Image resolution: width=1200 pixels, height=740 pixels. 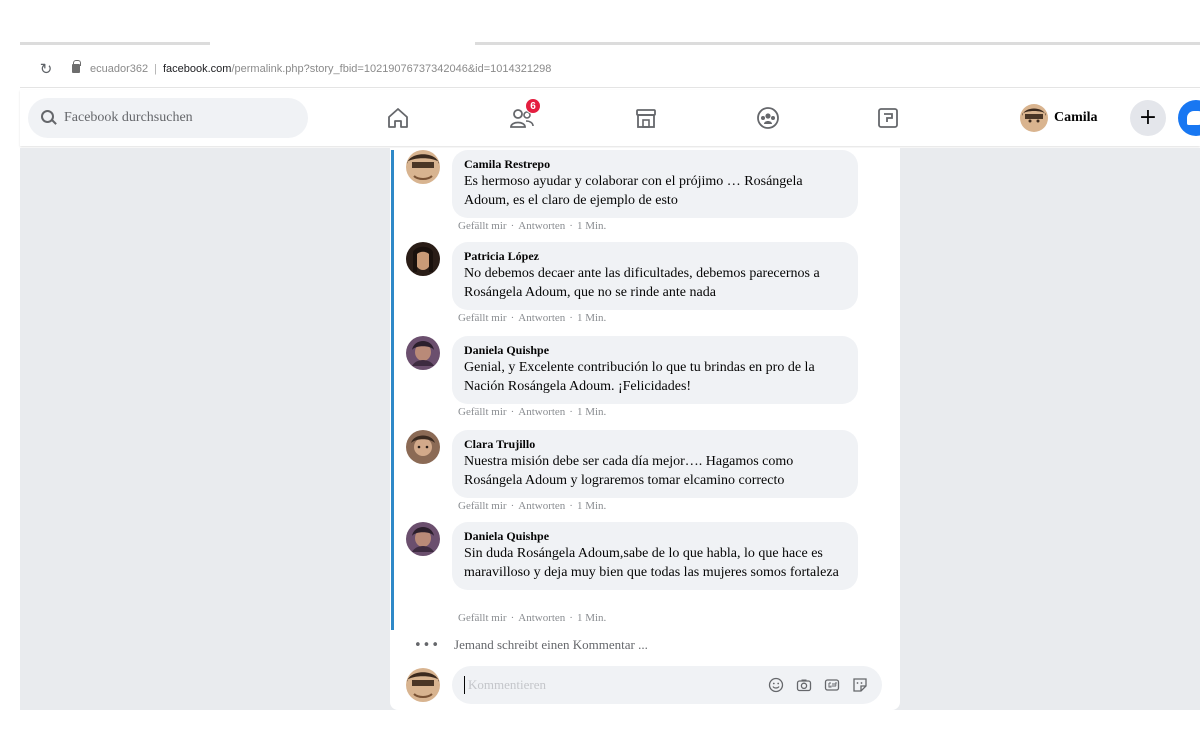 I want to click on comment-field, so click(x=667, y=685).